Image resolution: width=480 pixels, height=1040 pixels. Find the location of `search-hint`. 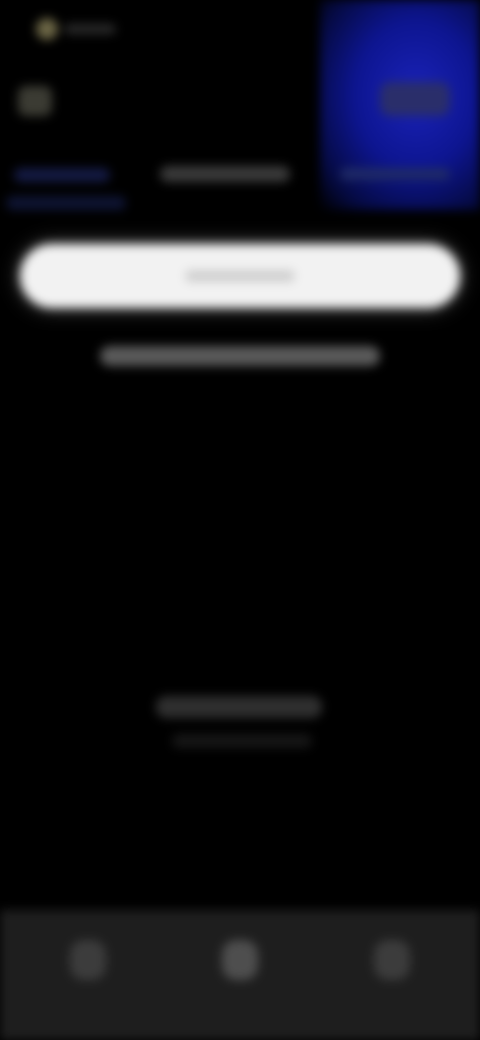

search-hint is located at coordinates (240, 356).